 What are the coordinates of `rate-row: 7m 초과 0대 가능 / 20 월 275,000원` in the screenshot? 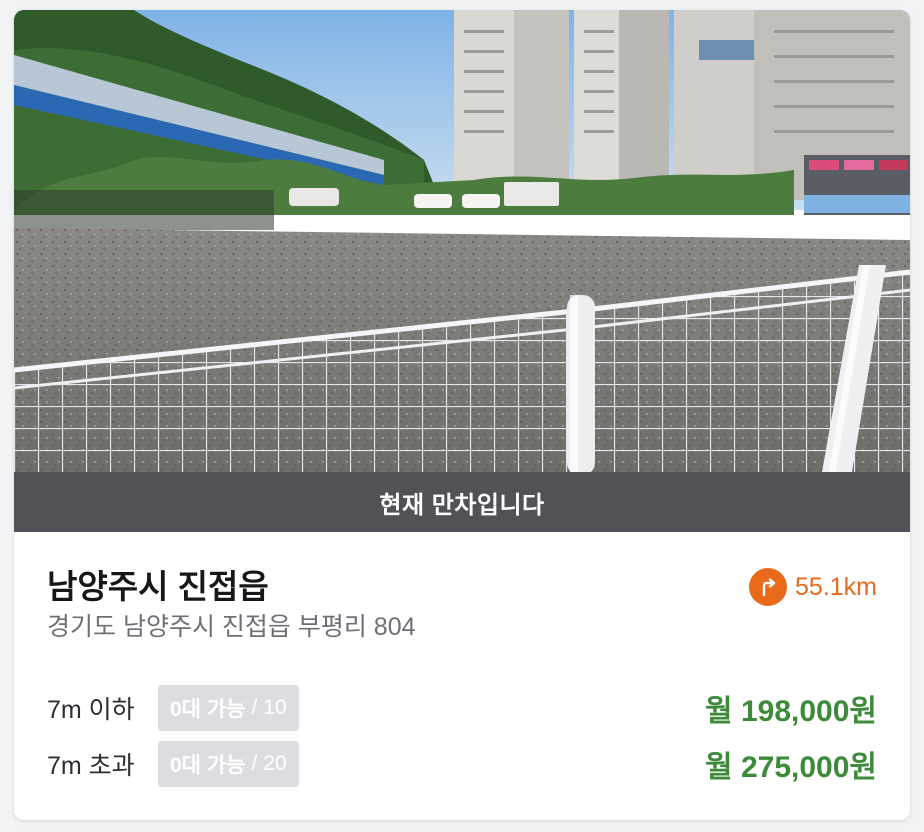 It's located at (462, 764).